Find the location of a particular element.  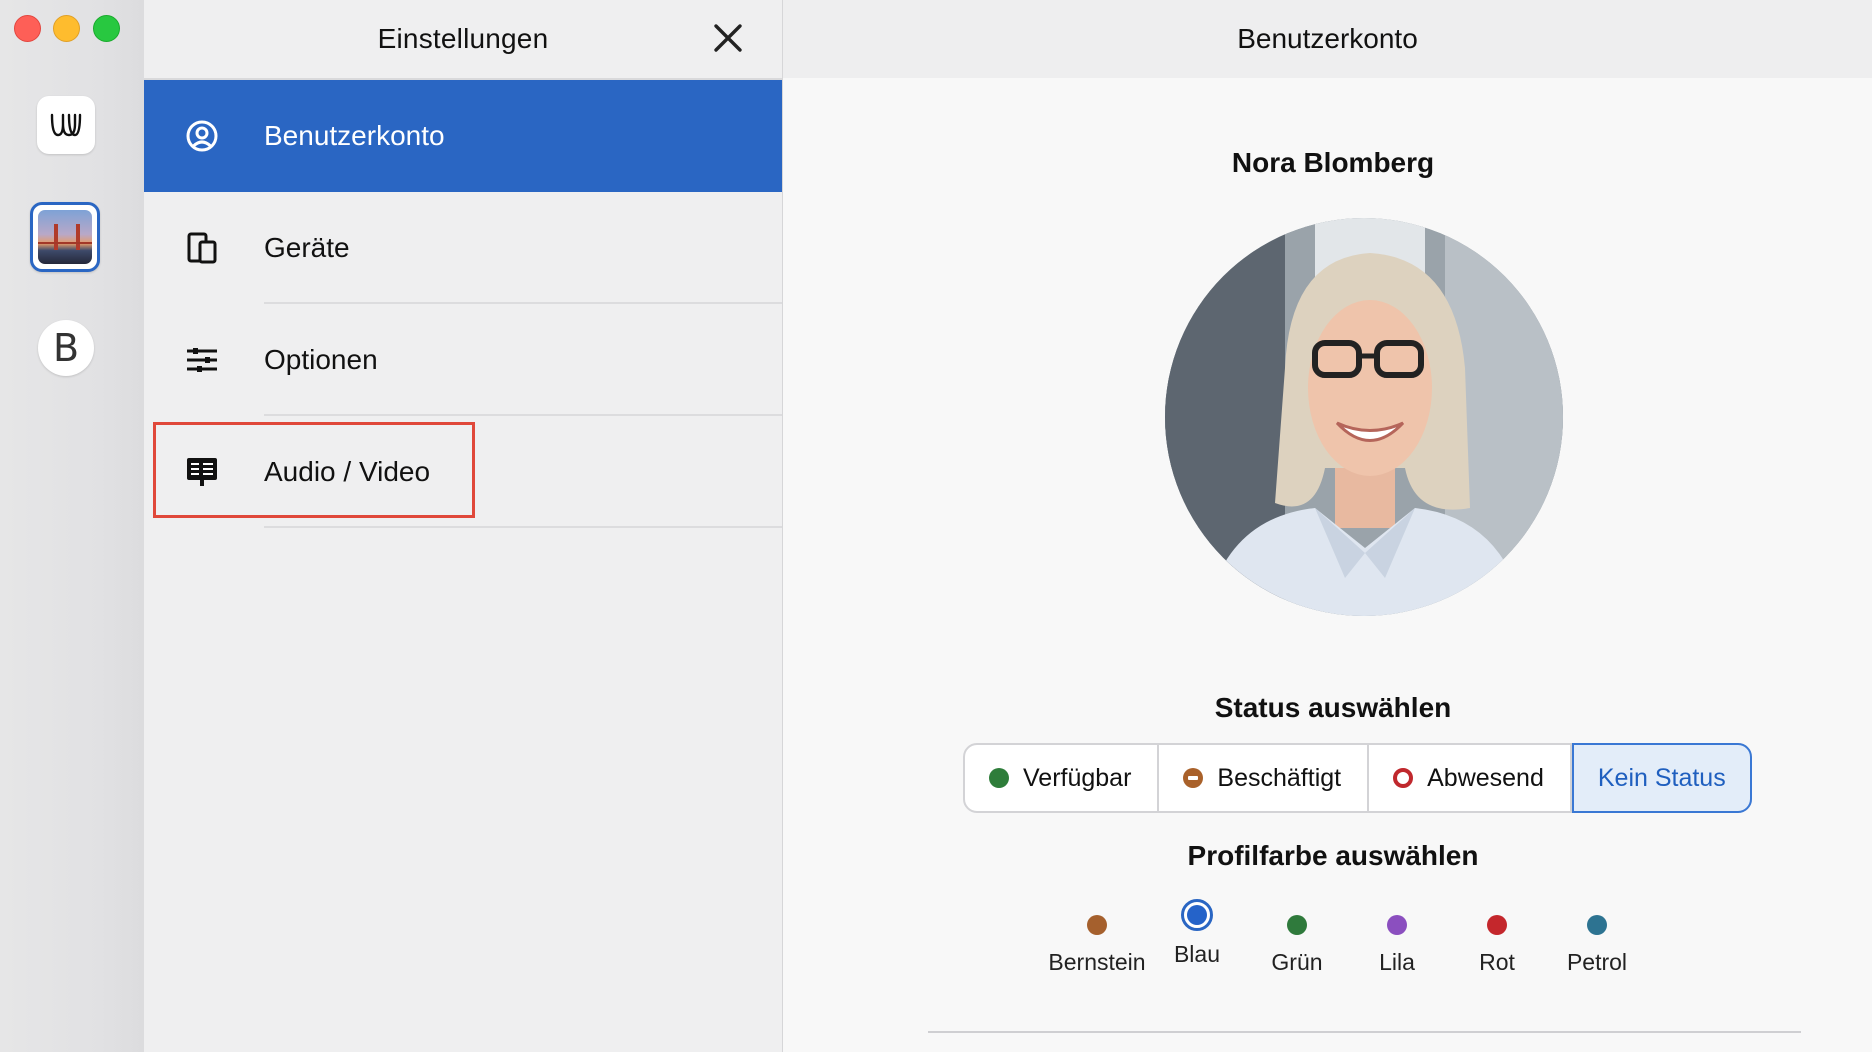

settings-header: Einstellungen is located at coordinates (463, 40).